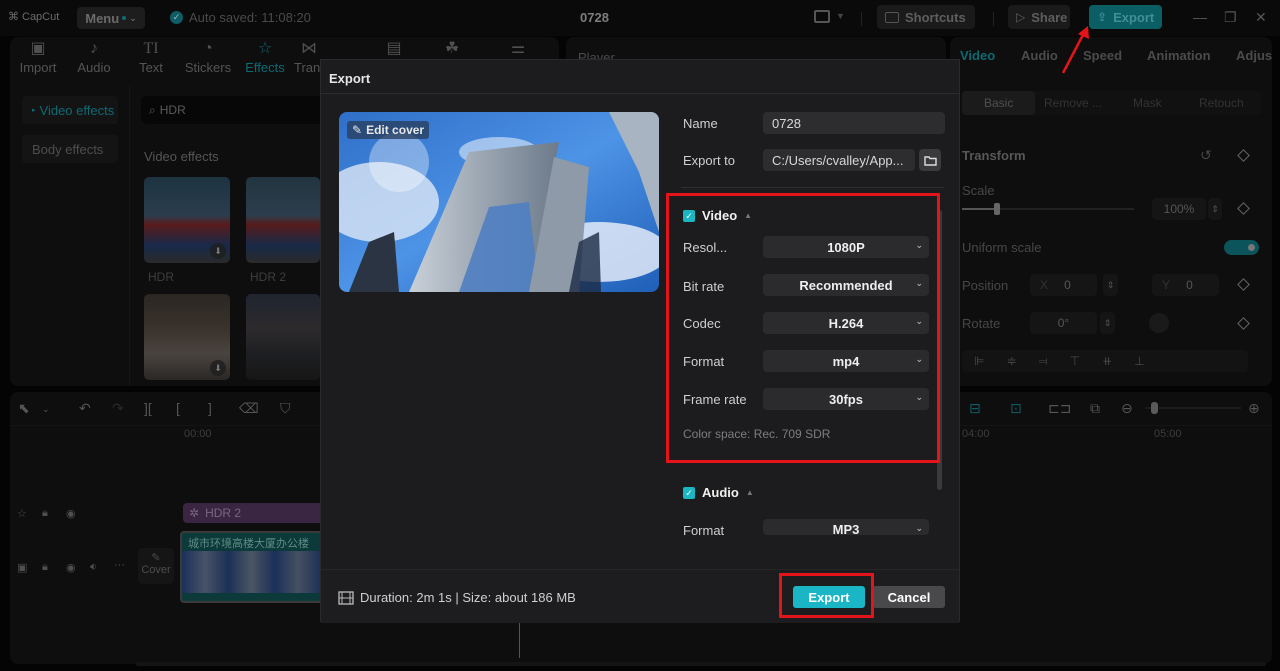 The image size is (1280, 671). I want to click on tab-audio: Audio, so click(1039, 55).